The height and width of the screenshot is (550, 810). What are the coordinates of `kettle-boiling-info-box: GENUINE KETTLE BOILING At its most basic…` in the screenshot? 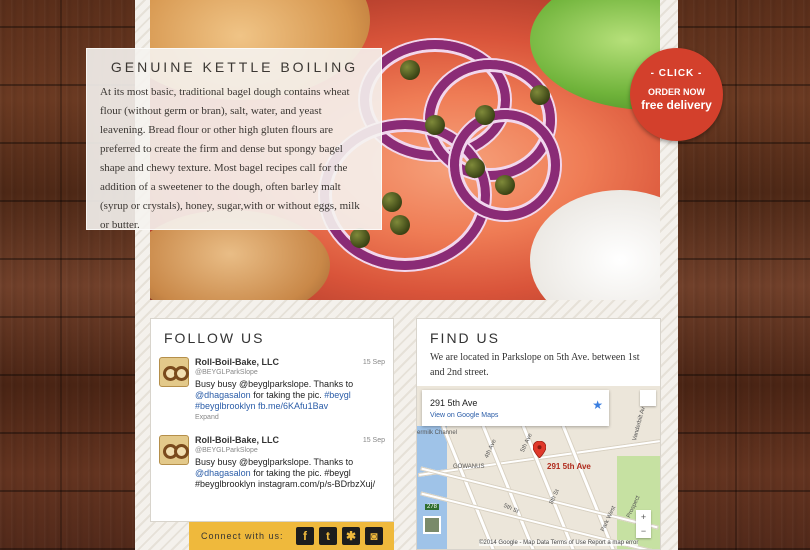 It's located at (234, 139).